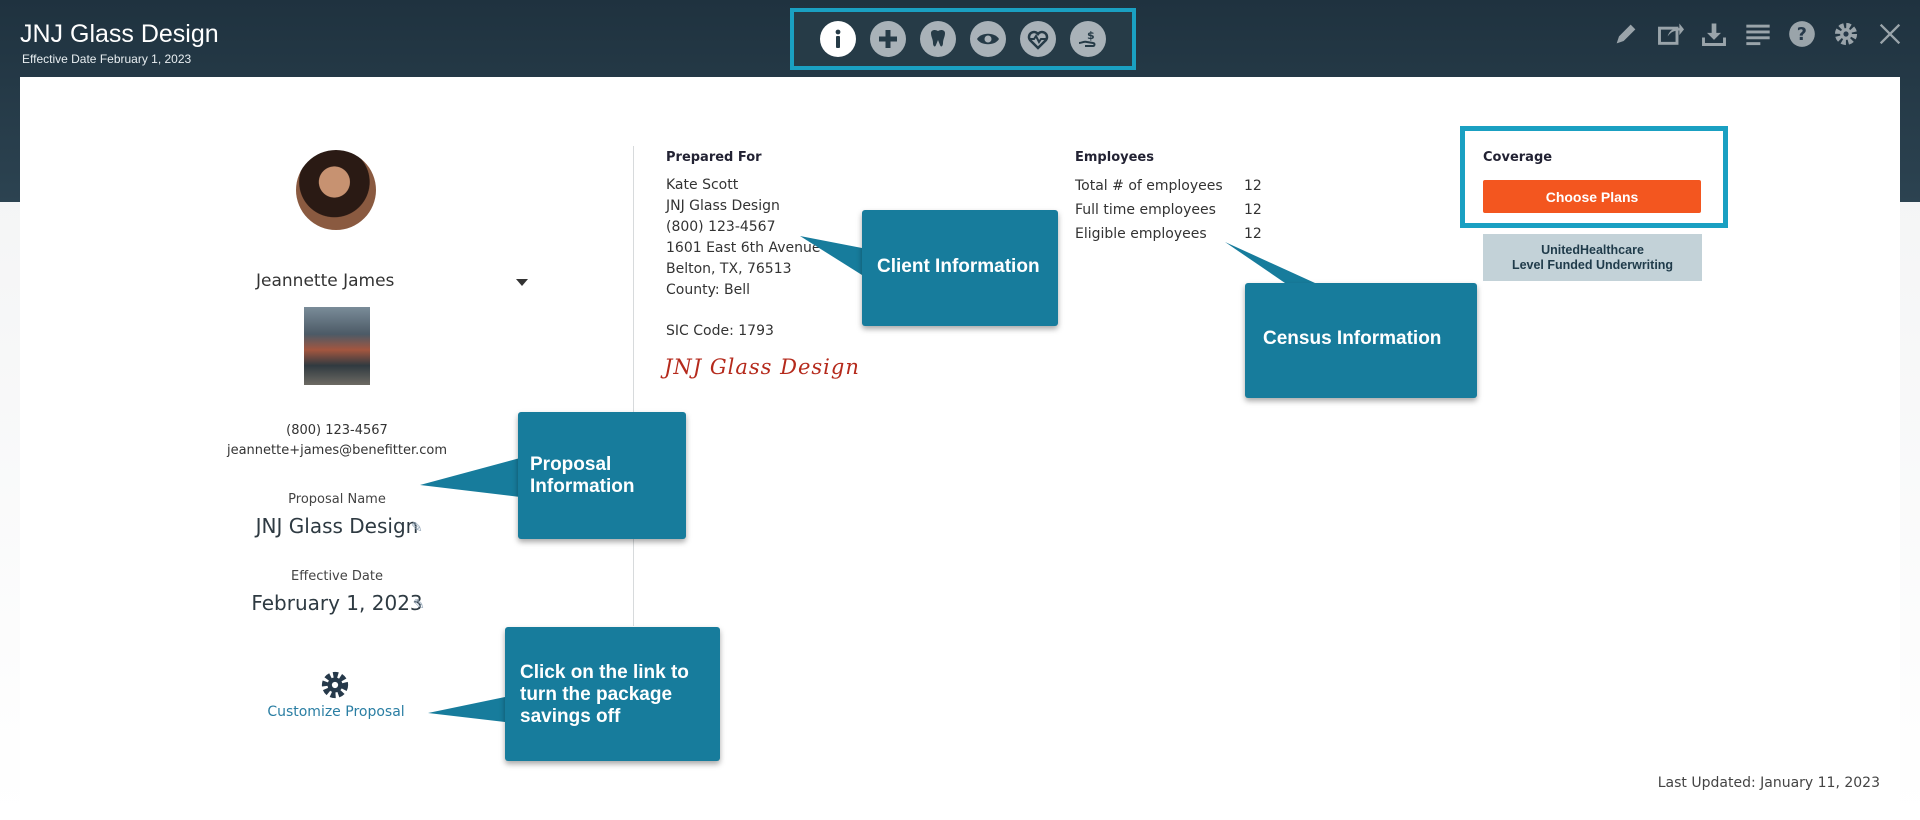  Describe the element at coordinates (602, 475) in the screenshot. I see `proposal-information-callout: Proposal Information` at that location.